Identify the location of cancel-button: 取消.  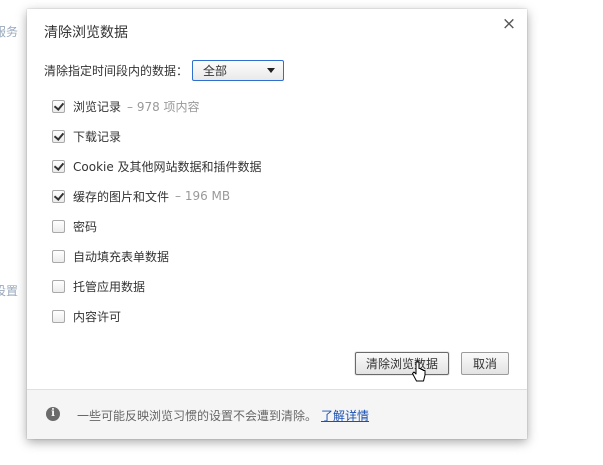
(485, 363).